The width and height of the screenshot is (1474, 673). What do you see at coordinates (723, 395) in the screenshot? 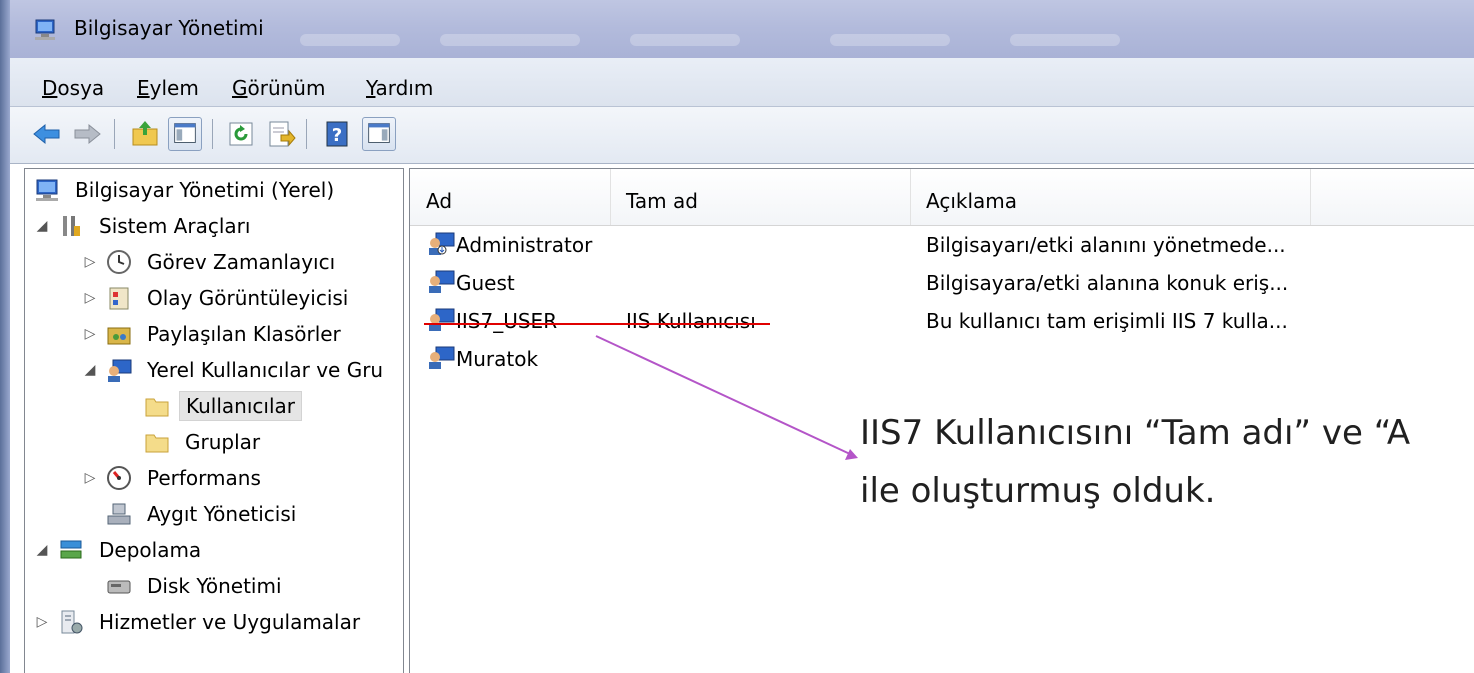
I see `annotation-arrow` at bounding box center [723, 395].